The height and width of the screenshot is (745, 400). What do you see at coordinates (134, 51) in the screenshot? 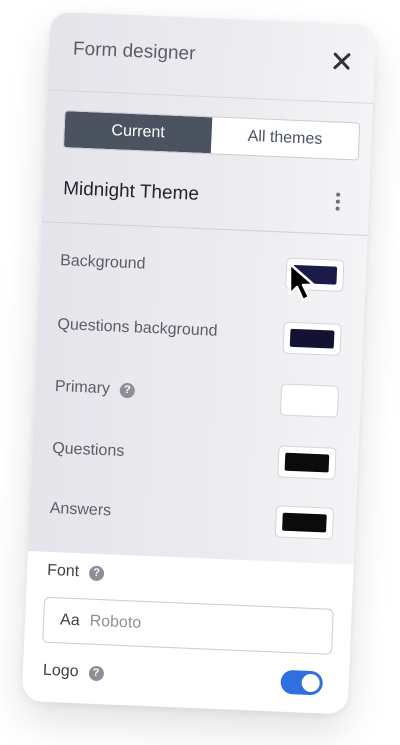
I see `panel-title: Form designer` at bounding box center [134, 51].